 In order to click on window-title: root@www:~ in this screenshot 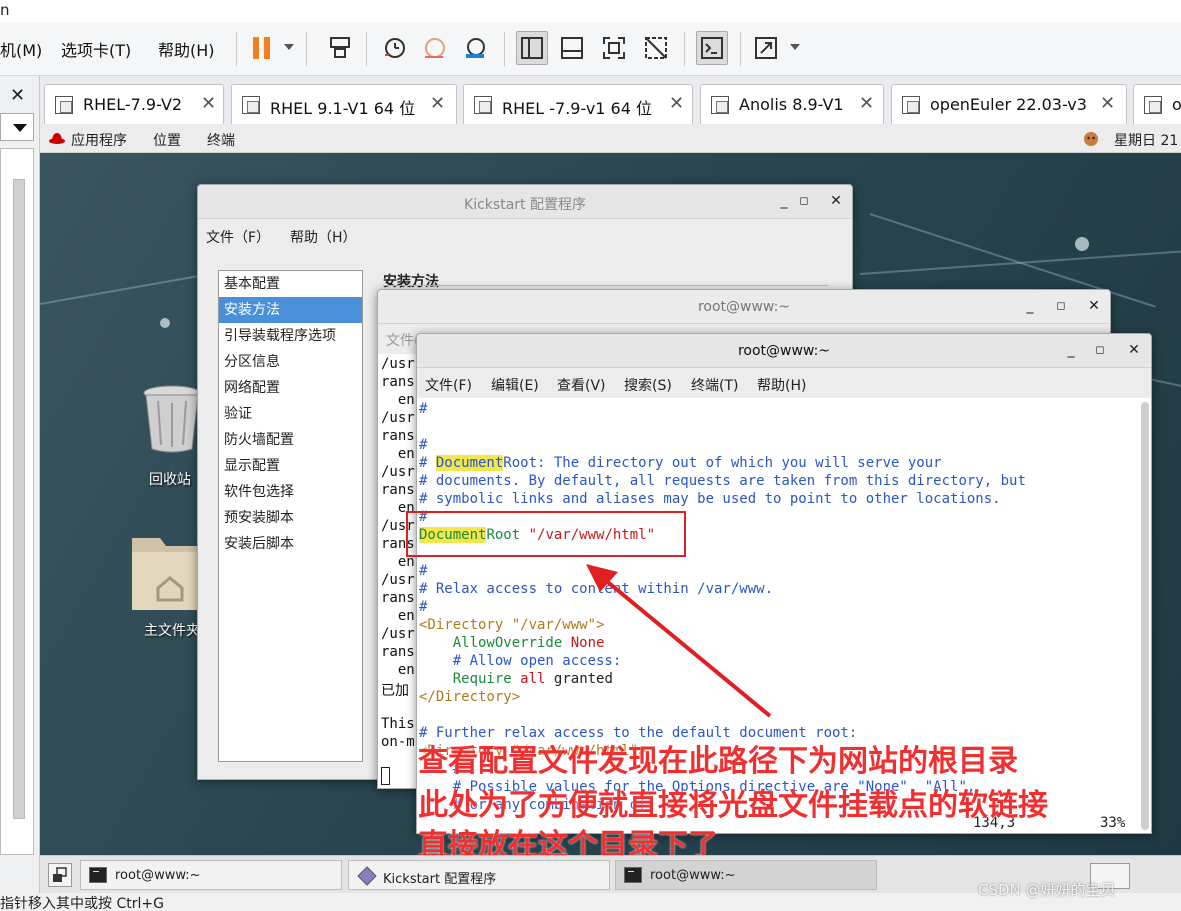, I will do `click(784, 351)`.